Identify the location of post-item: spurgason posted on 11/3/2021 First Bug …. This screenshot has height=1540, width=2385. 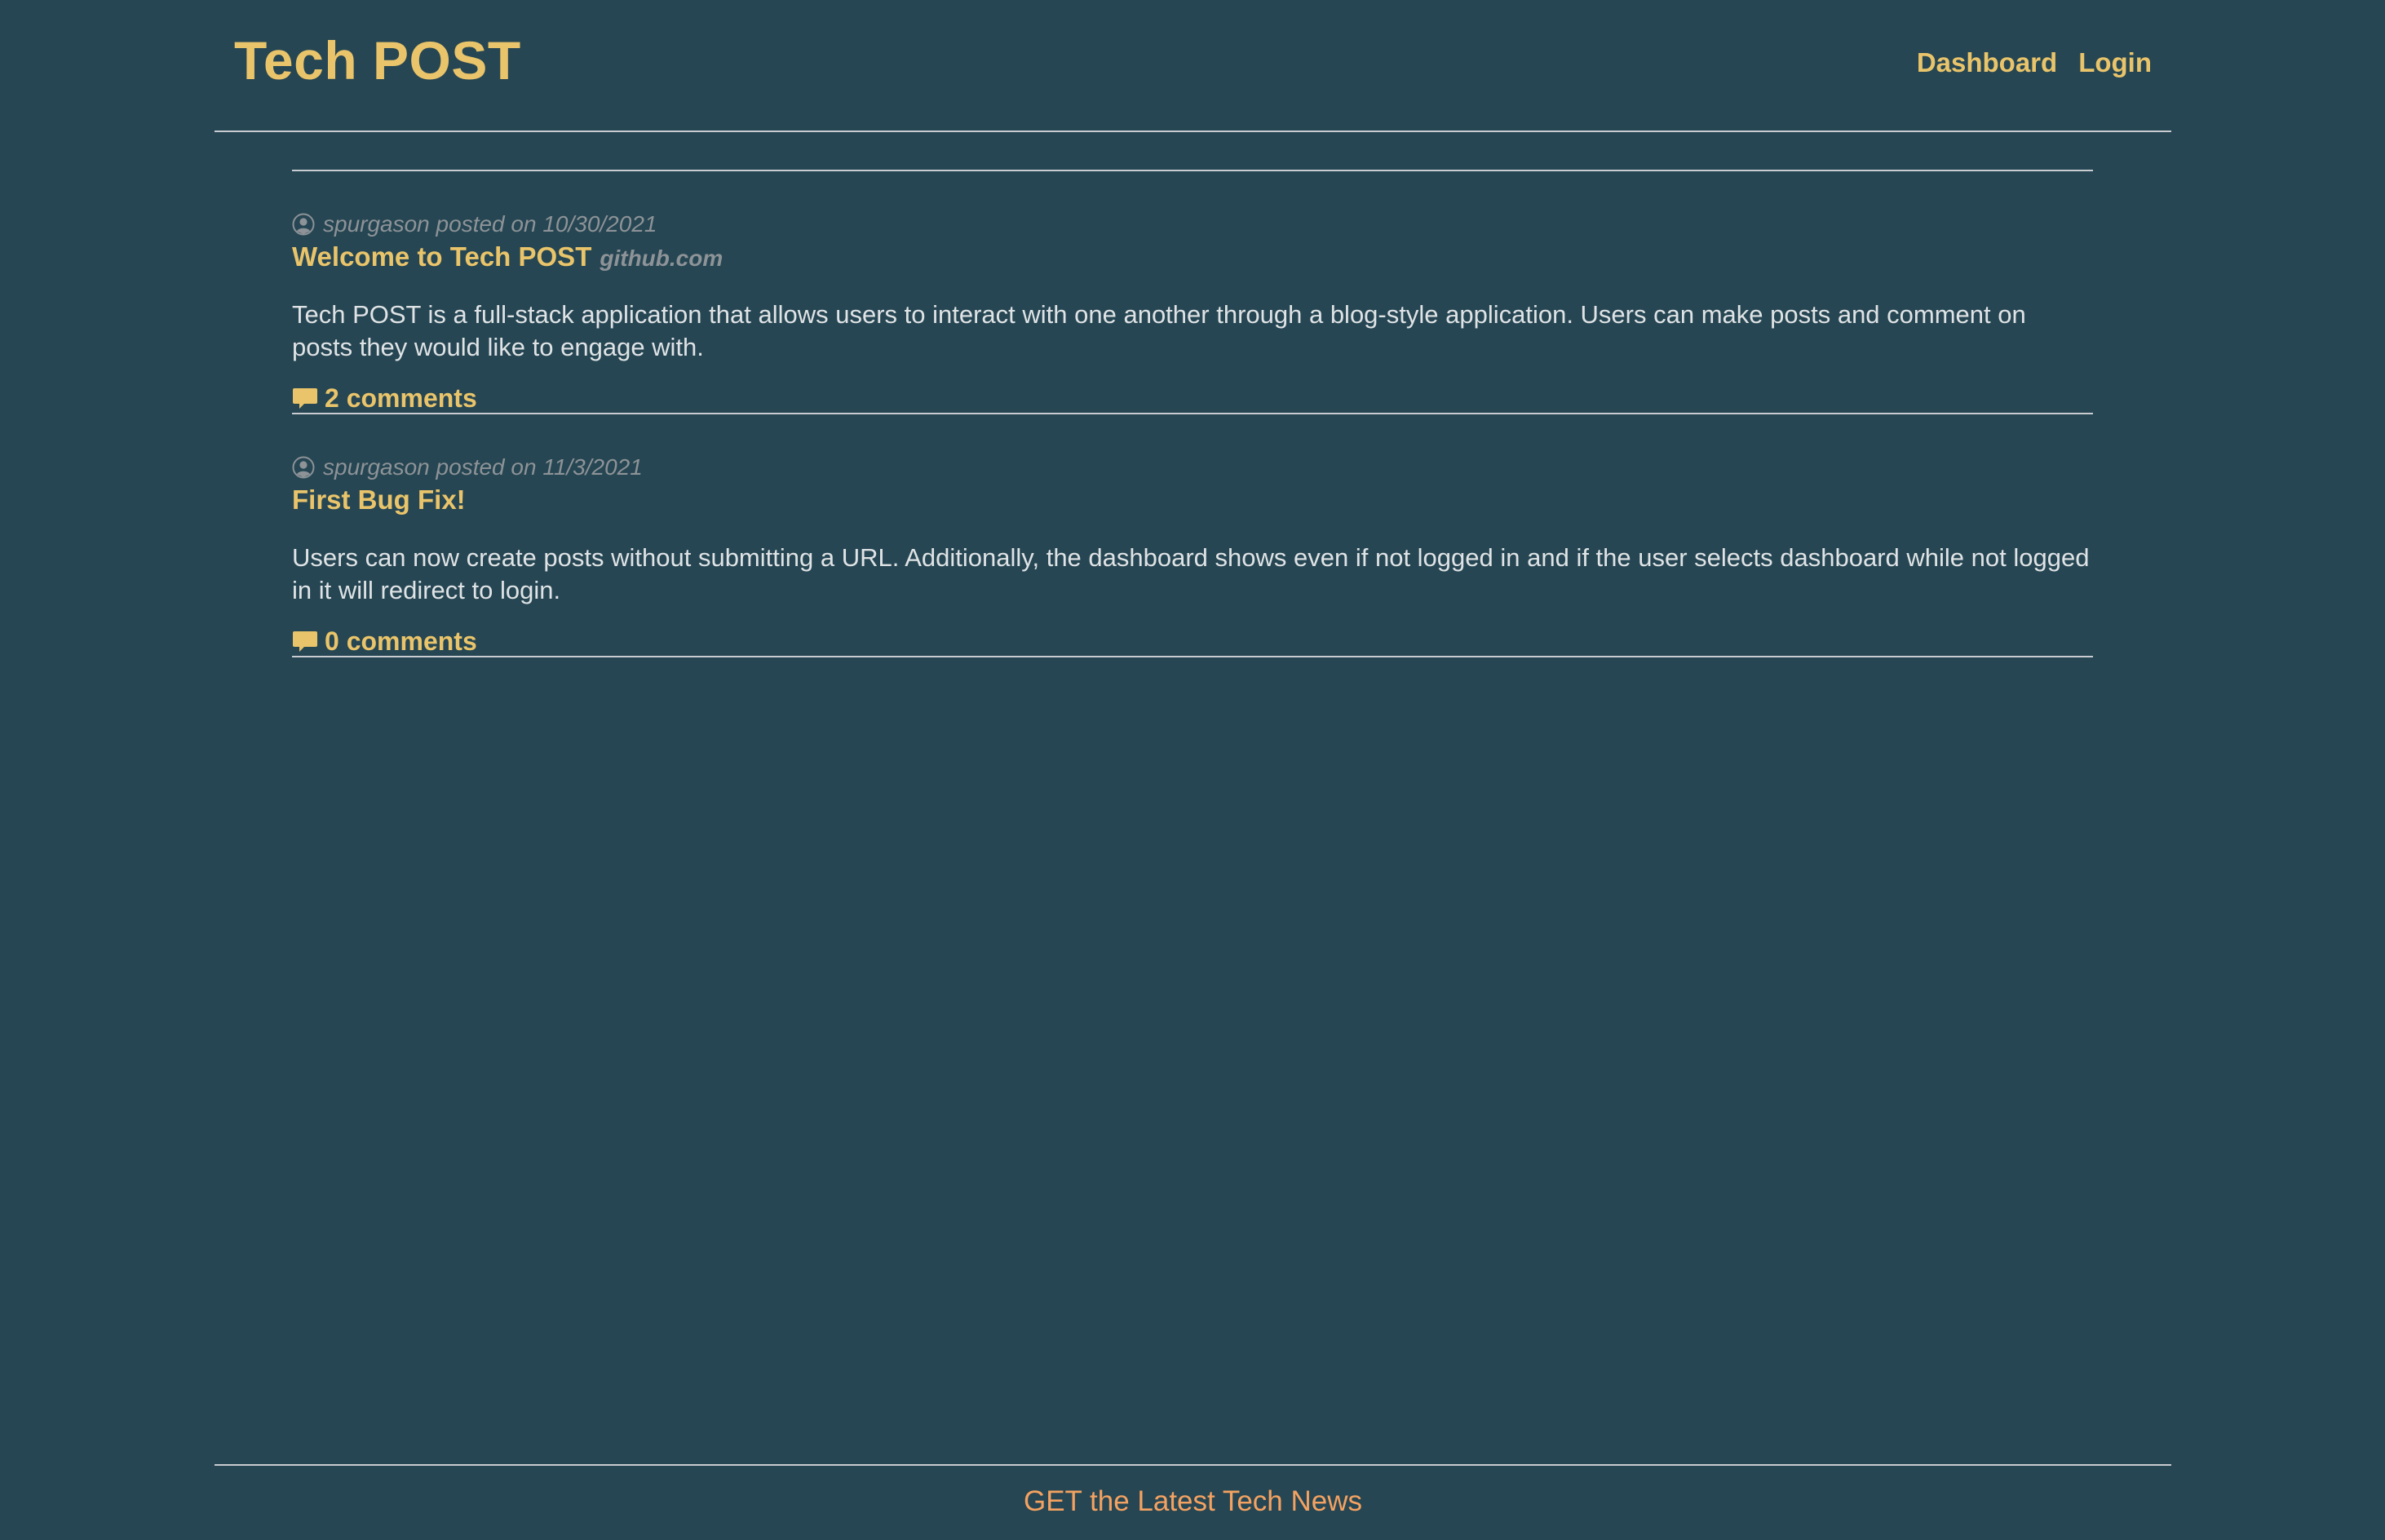
(1193, 535).